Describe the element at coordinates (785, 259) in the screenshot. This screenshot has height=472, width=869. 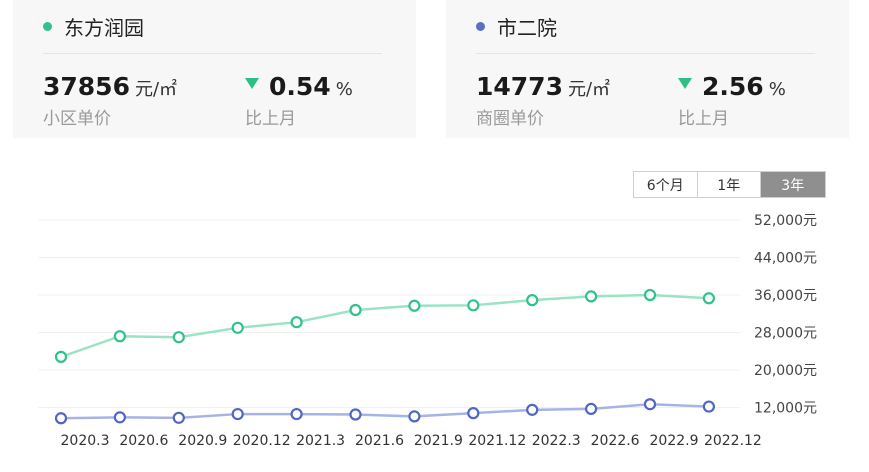
I see `y-tick-label: 44,000元` at that location.